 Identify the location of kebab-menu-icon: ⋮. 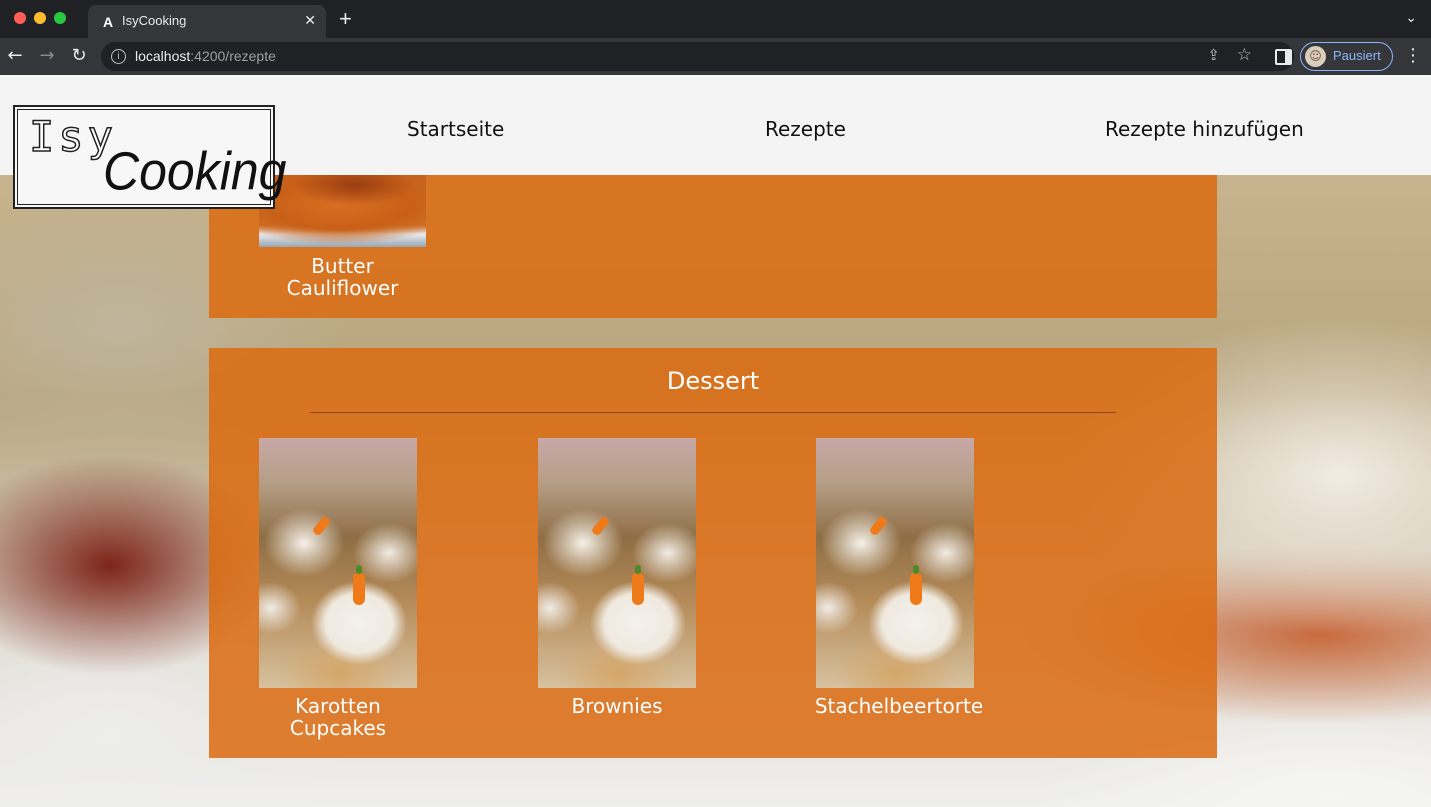
(1413, 56).